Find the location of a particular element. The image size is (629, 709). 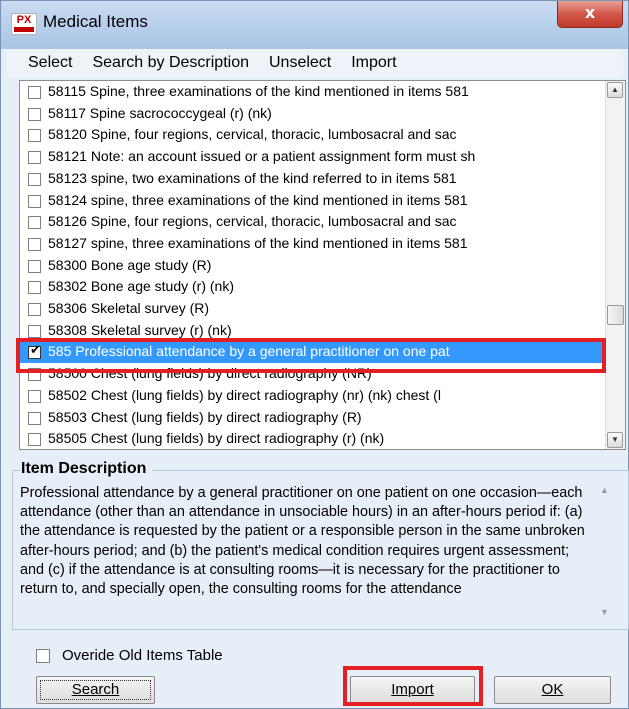

list-item: 58117 Spine sacrococcygeal (r) (nk) is located at coordinates (313, 114).